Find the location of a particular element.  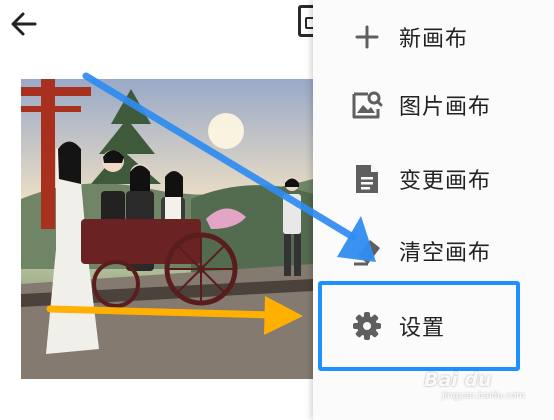

menu-item-label: 变更画布 is located at coordinates (445, 181).